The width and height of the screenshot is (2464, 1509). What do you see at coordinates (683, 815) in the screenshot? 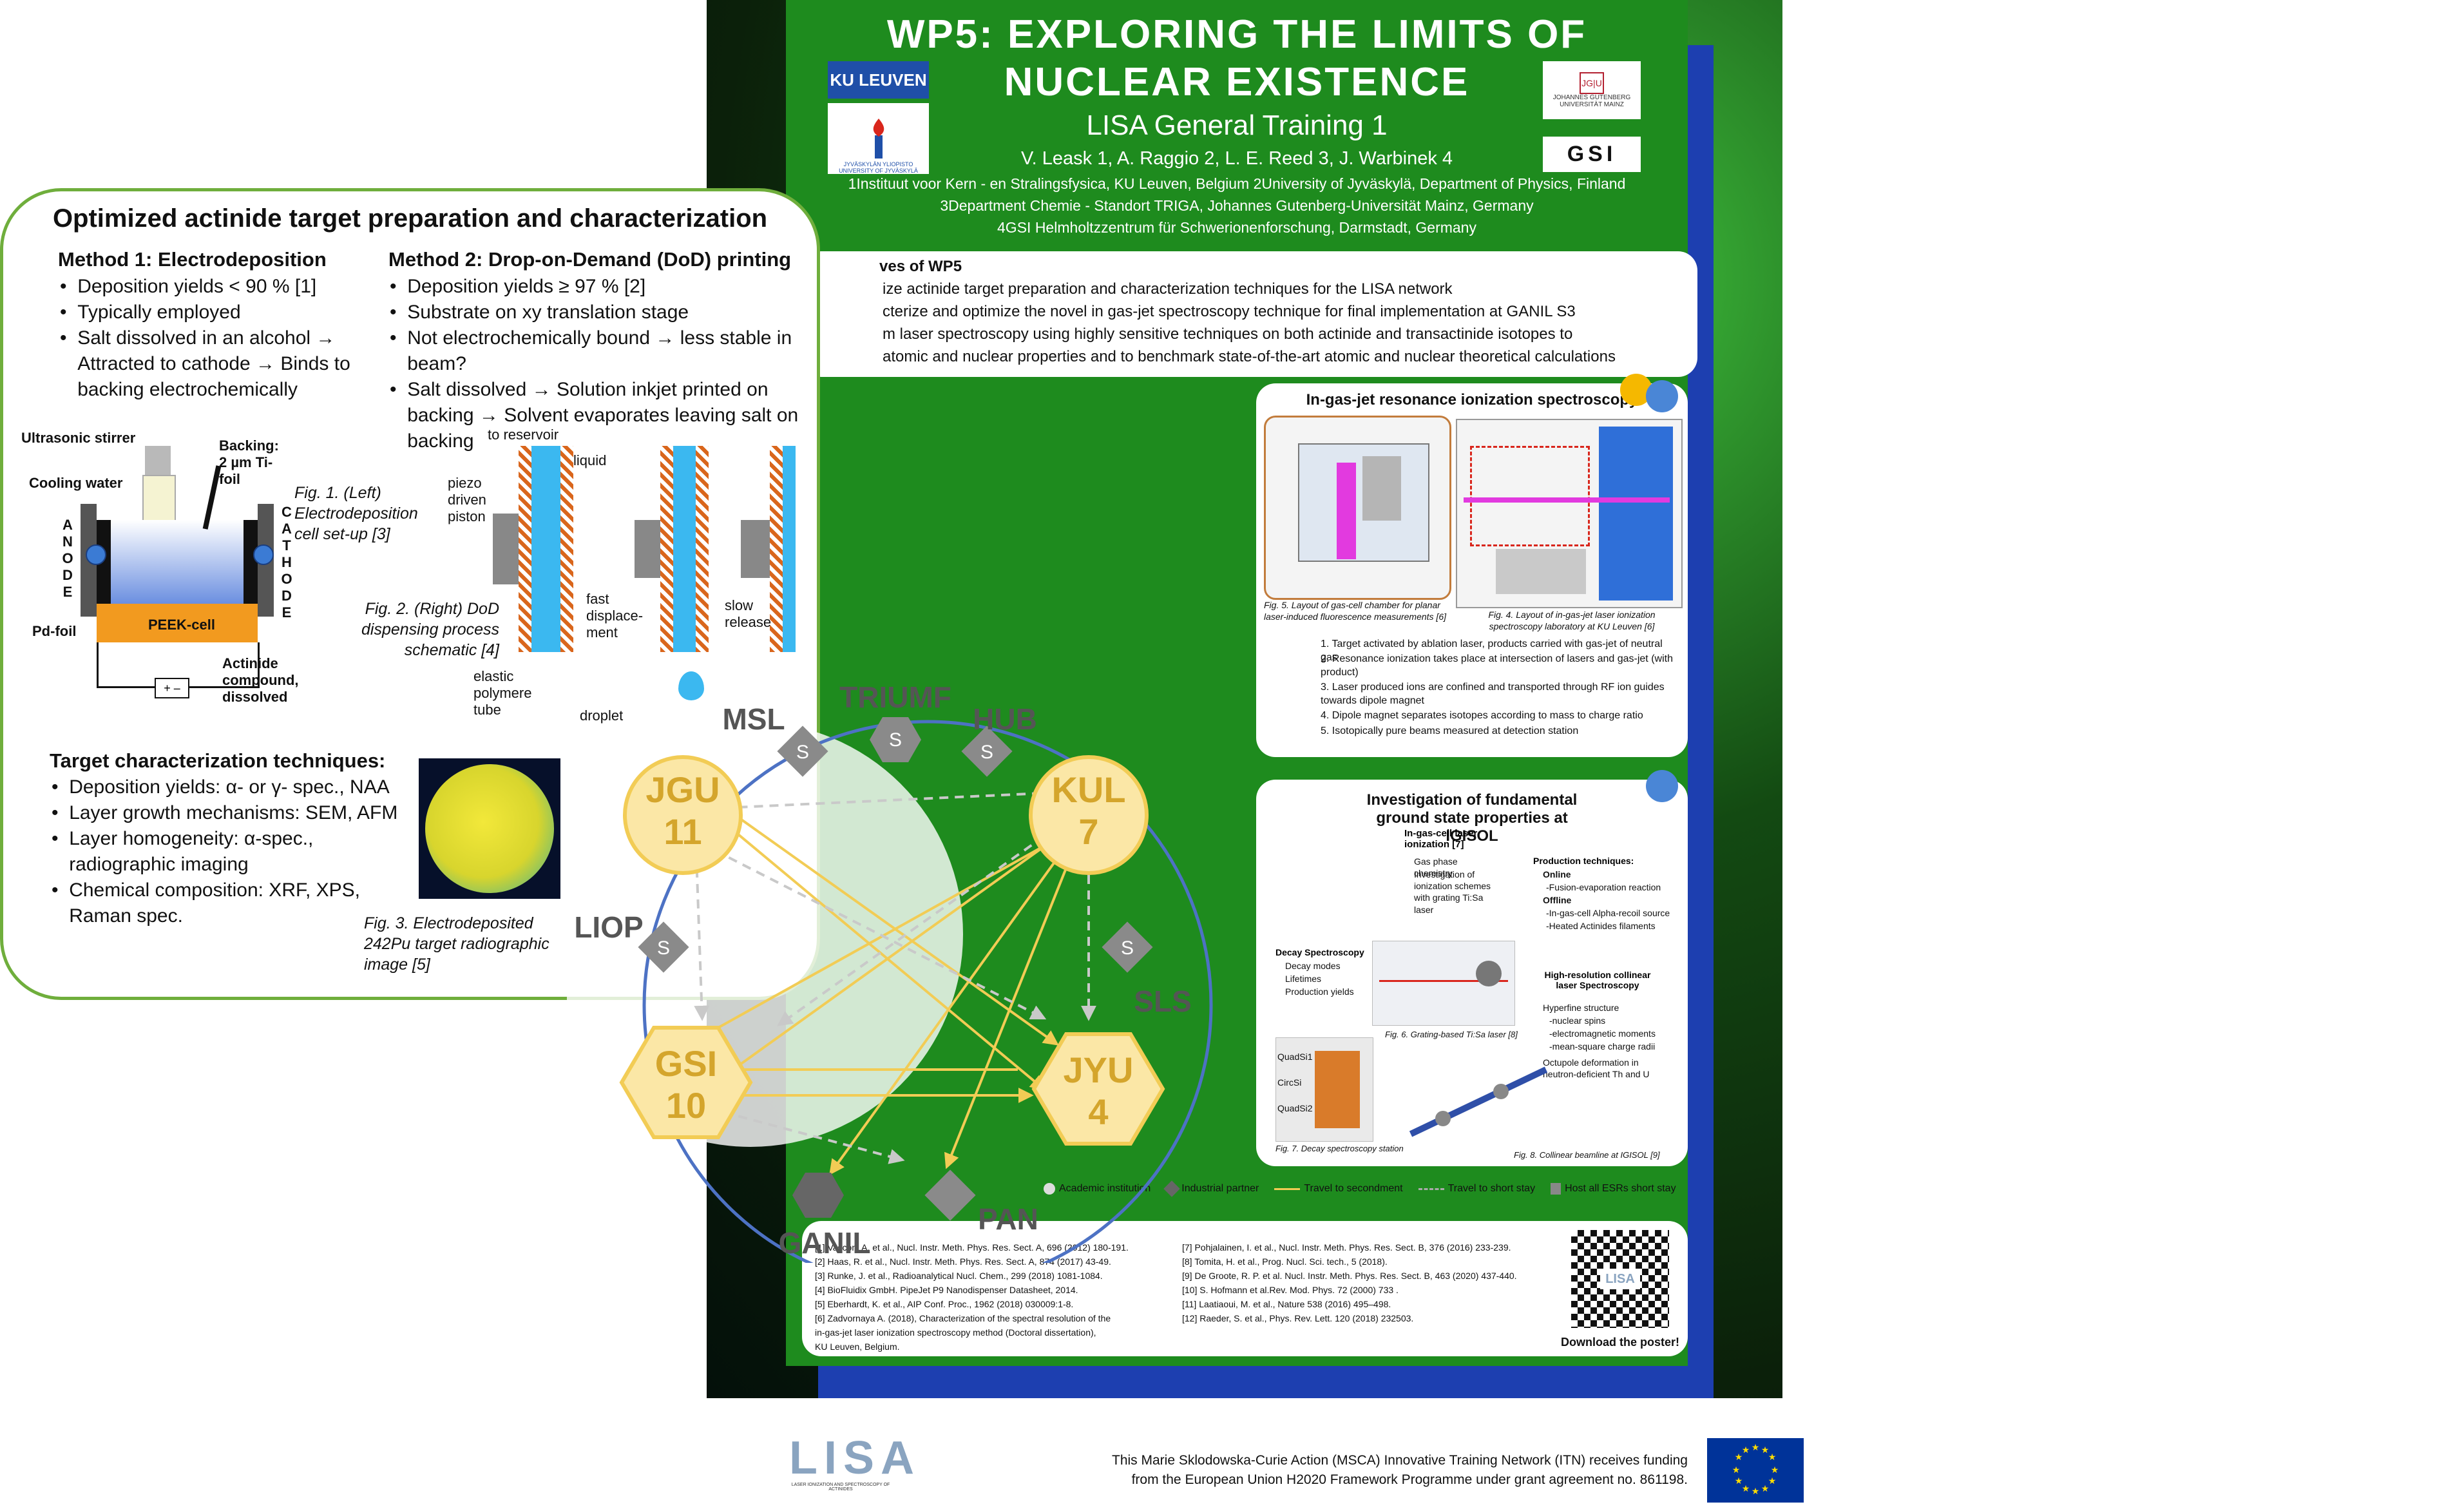
I see `node-jgu: JGU 11` at bounding box center [683, 815].